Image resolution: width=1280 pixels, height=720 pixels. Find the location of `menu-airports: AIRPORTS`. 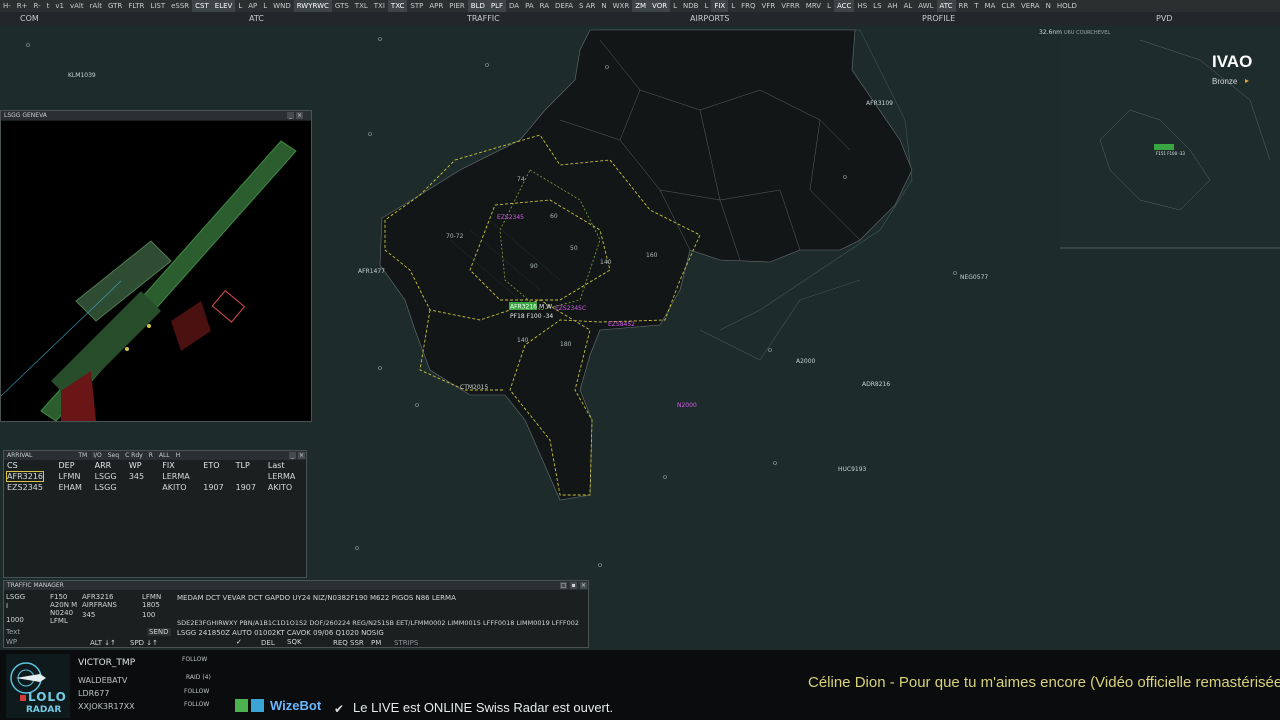

menu-airports: AIRPORTS is located at coordinates (709, 19).